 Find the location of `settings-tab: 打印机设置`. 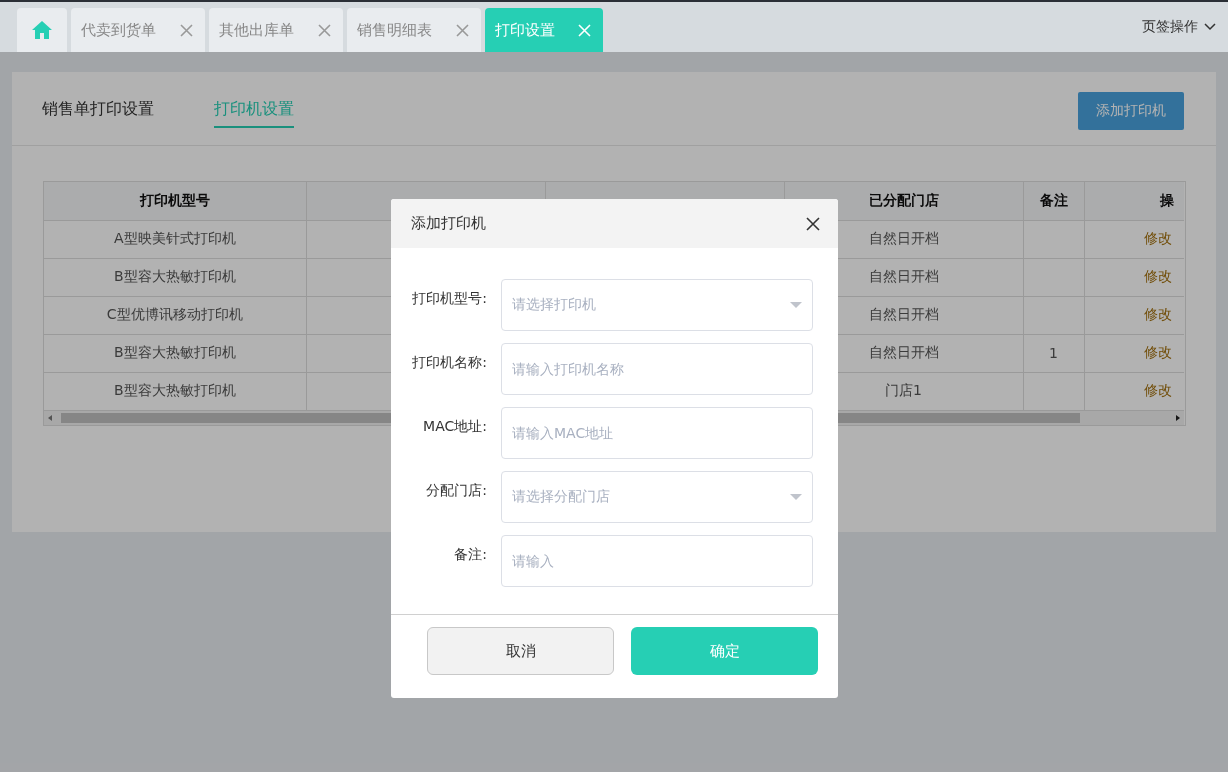

settings-tab: 打印机设置 is located at coordinates (254, 113).